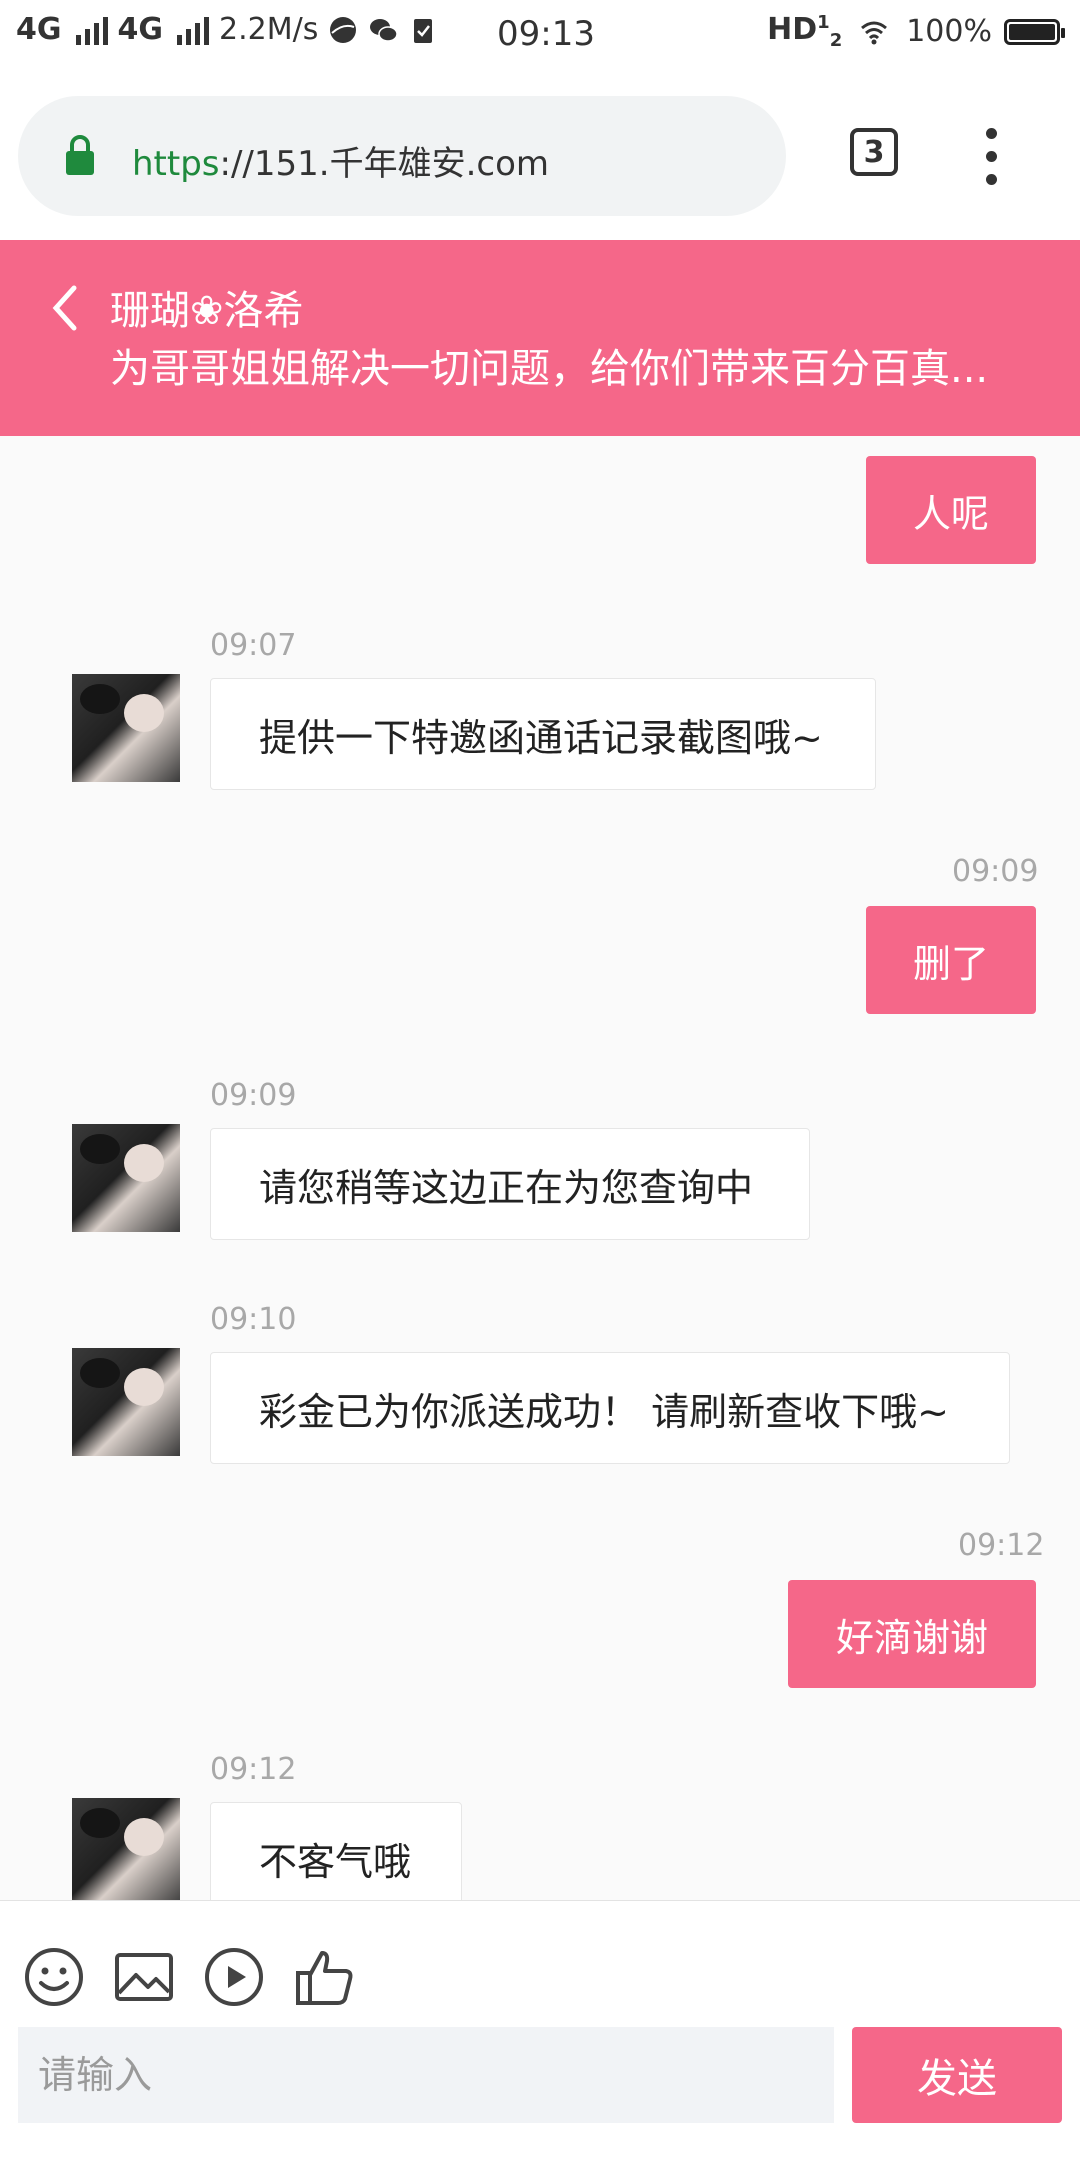  Describe the element at coordinates (207, 311) in the screenshot. I see `chat-title: 珊瑚❀洛希` at that location.